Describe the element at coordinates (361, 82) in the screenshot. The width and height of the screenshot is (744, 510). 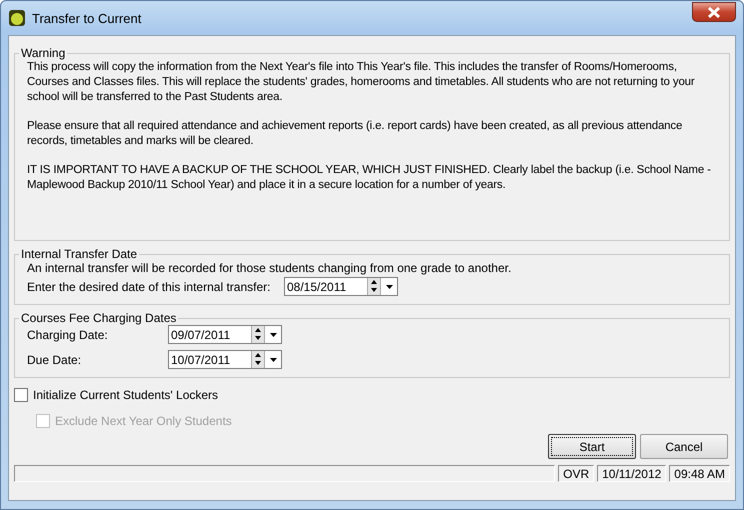
I see `warning-text: This process will copy the information from the Next Year's file into This Year's file. This includes the transfer of Rooms/Homerooms, Courses and Classes files. This will replace the students' grades, homerooms and timetables. All students who are not returning to your school will be transferred to the Past Students area.` at that location.